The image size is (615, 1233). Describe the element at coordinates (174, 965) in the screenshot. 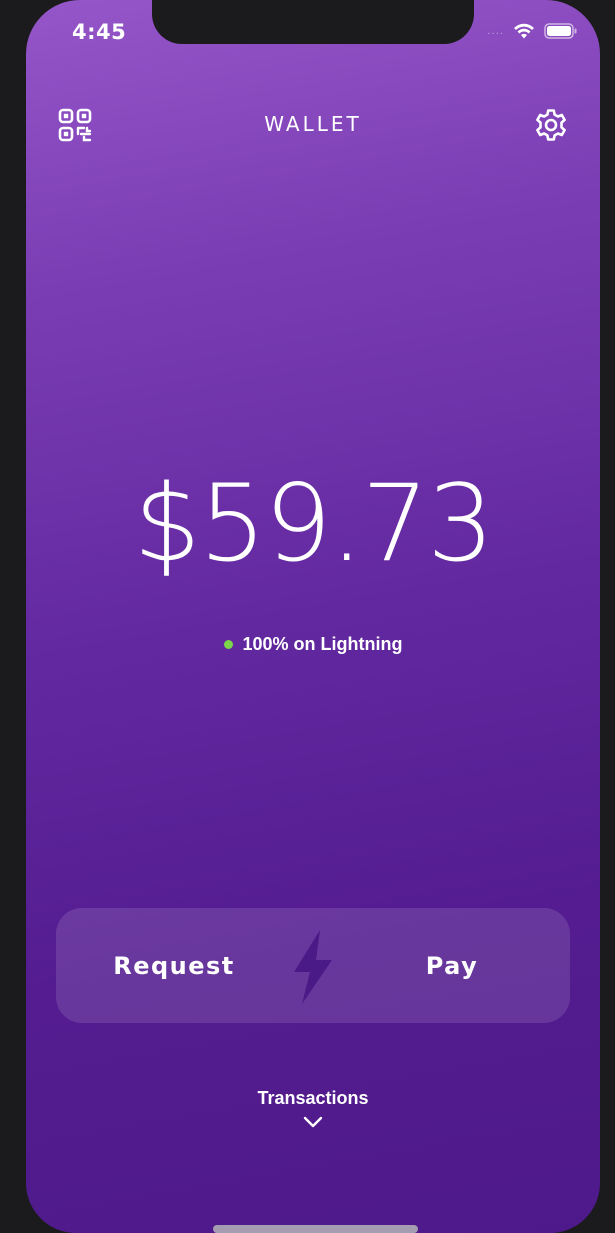

I see `request-button: Request` at that location.